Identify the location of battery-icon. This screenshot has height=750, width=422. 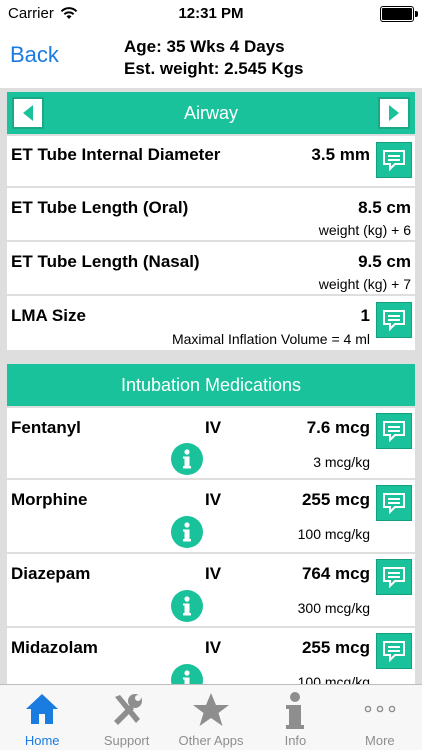
(399, 14).